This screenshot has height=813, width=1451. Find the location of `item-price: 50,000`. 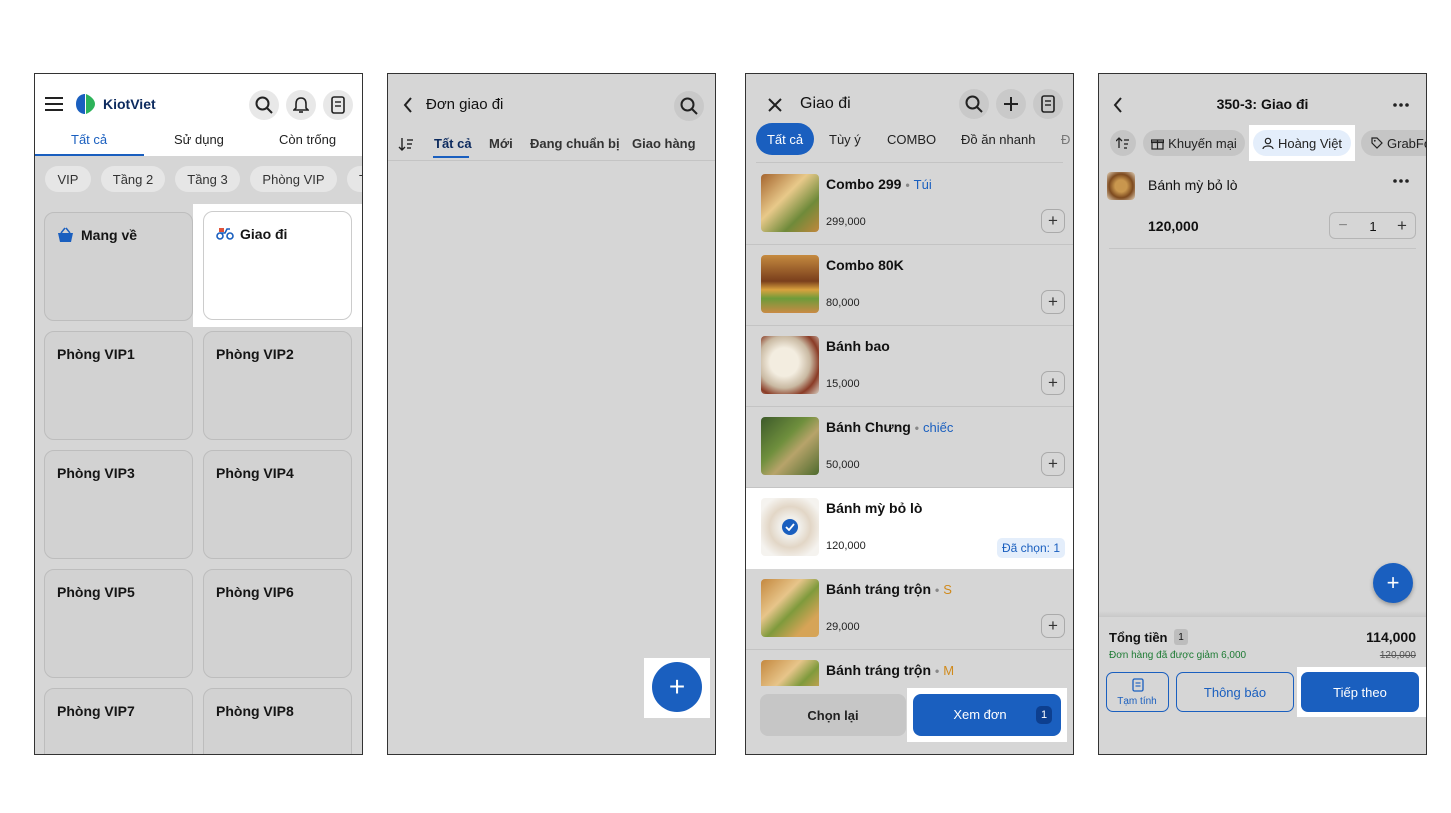

item-price: 50,000 is located at coordinates (843, 465).